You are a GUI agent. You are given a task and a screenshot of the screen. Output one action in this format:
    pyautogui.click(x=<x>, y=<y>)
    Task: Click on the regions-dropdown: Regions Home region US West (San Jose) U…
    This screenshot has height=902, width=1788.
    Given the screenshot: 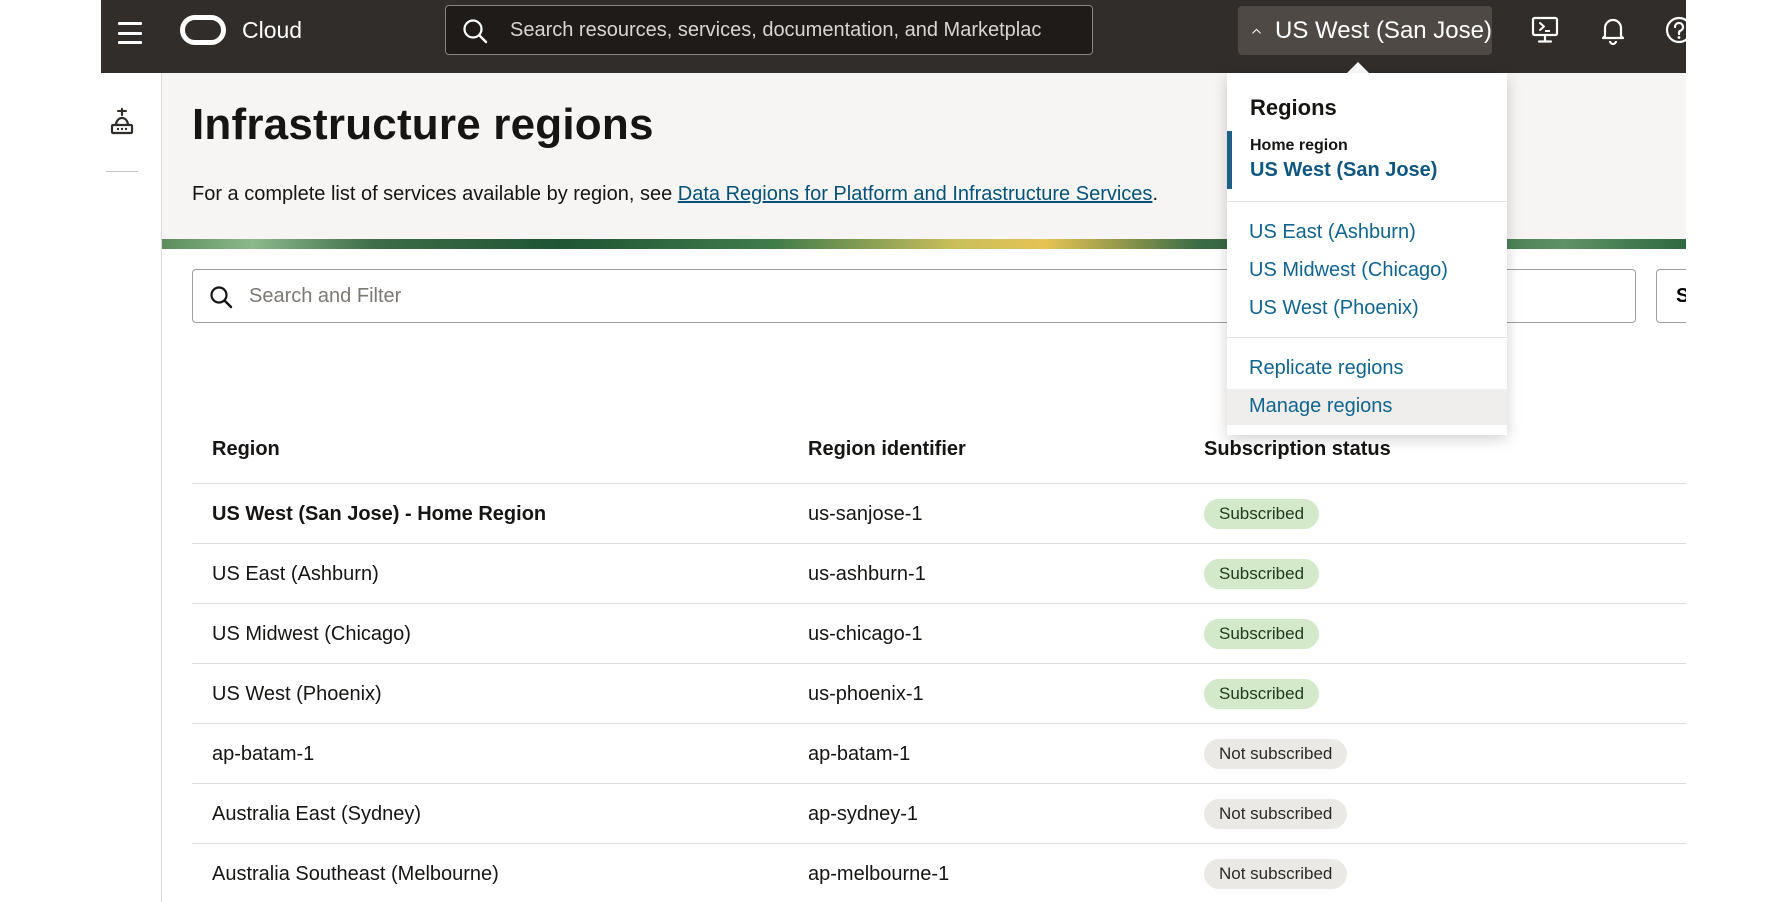 What is the action you would take?
    pyautogui.click(x=1367, y=254)
    